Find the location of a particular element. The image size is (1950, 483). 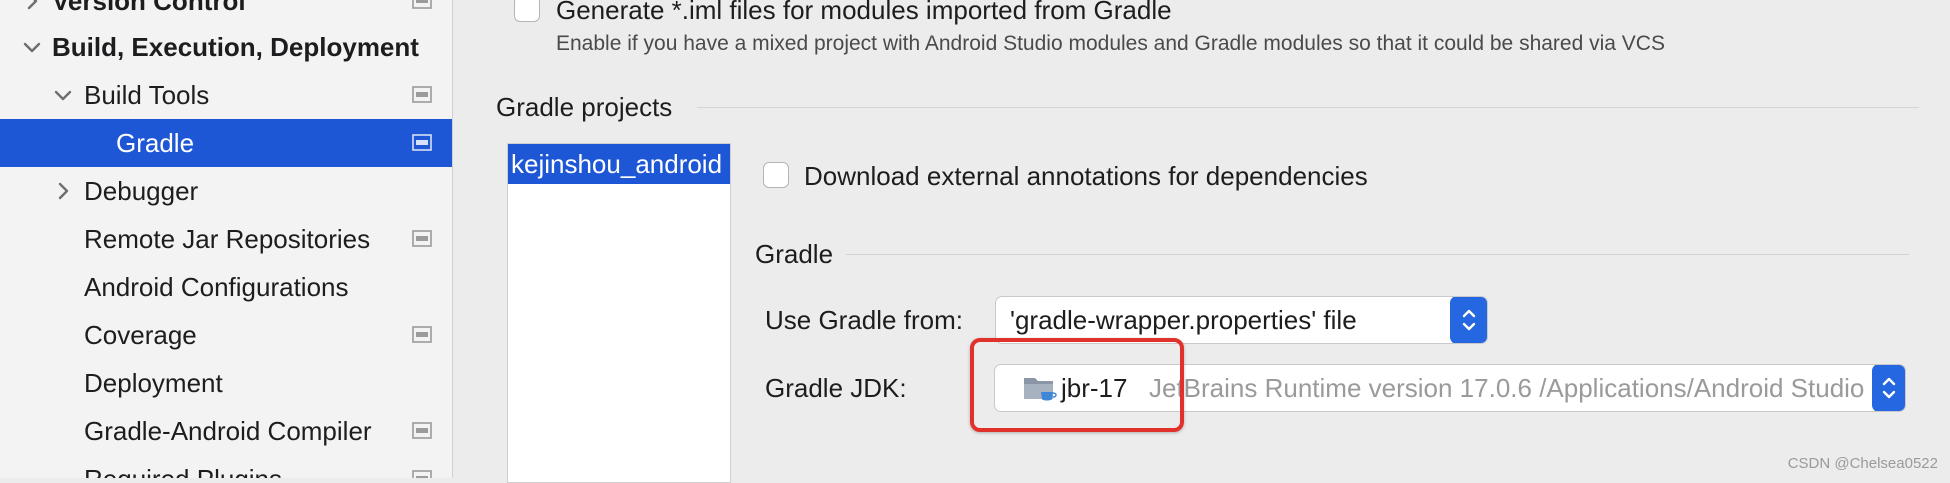

sidebar-item-label: Gradle-Android Compiler is located at coordinates (228, 431).